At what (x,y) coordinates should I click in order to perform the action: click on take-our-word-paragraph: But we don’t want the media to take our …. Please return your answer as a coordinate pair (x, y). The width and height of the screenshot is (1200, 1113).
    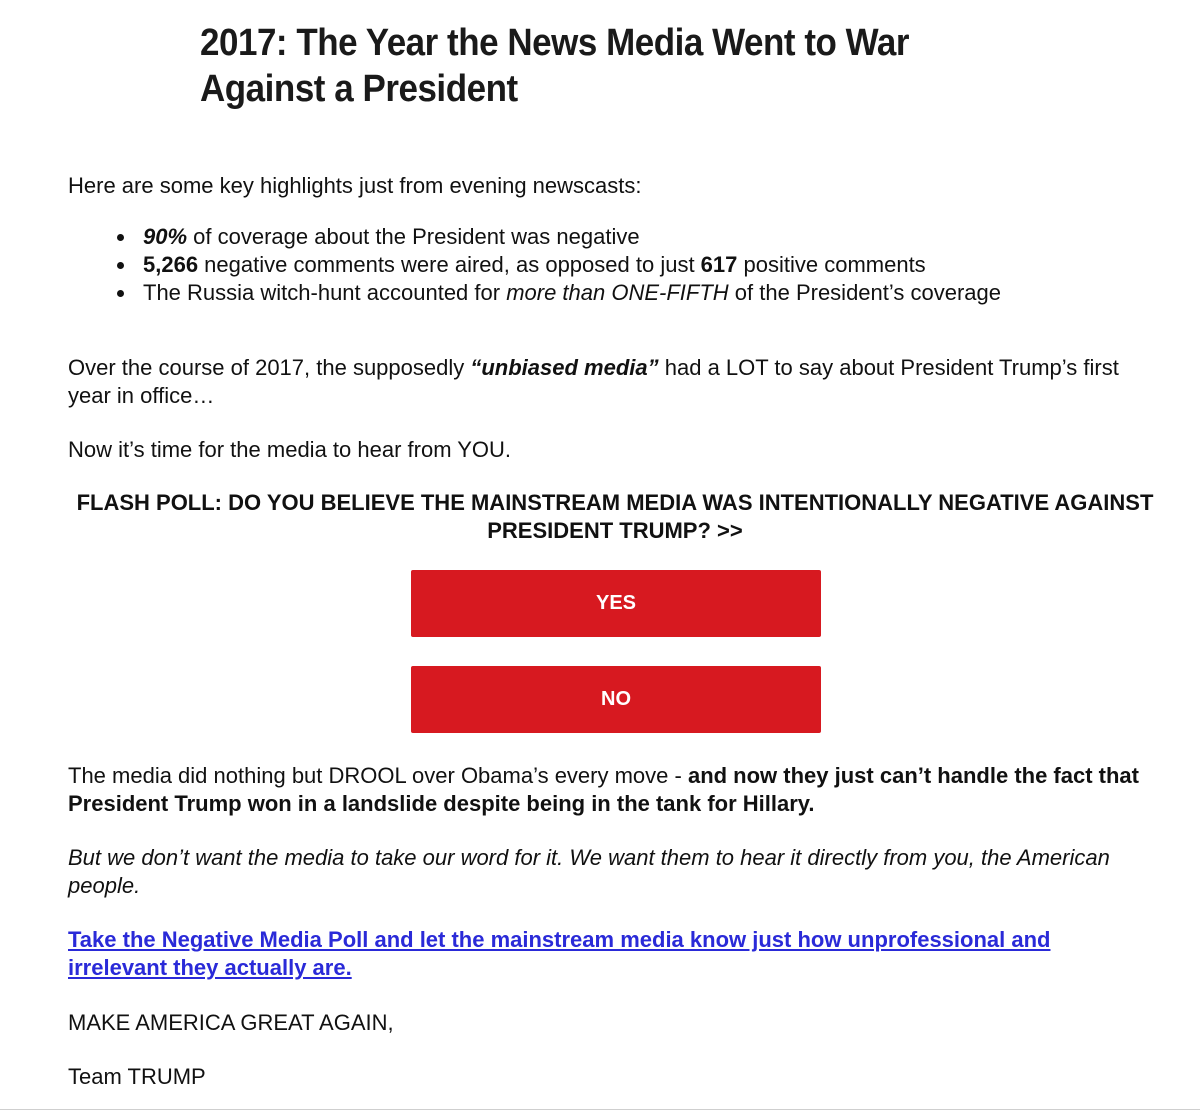
    Looking at the image, I should click on (589, 871).